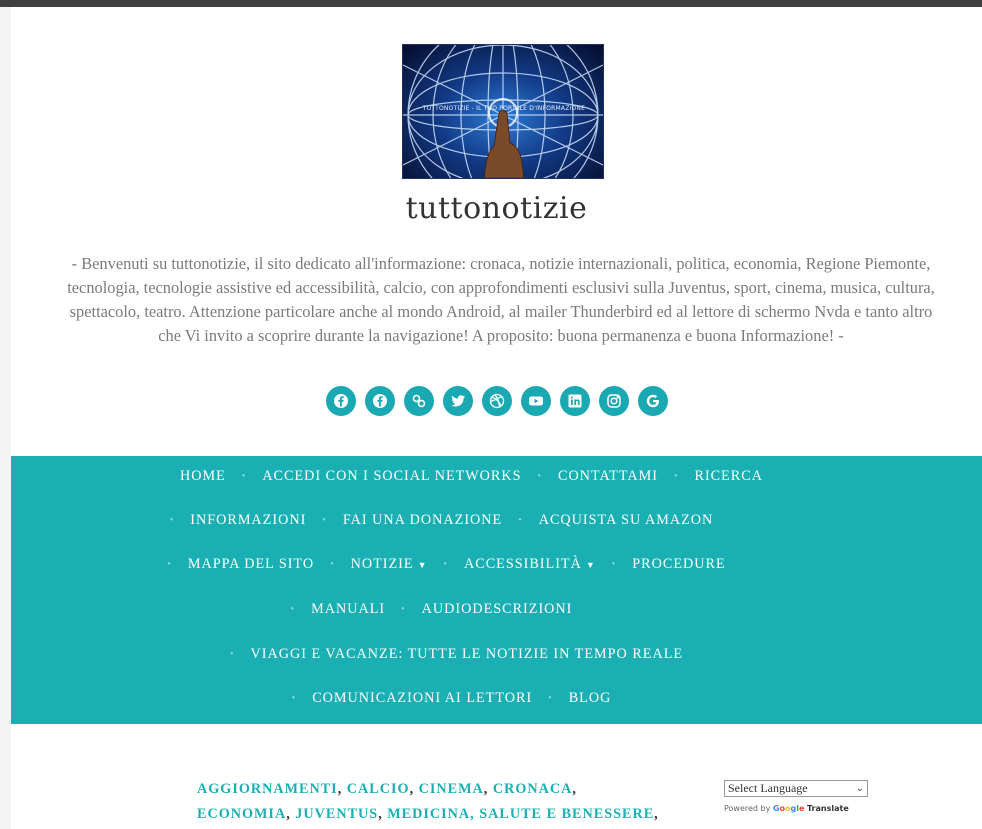  Describe the element at coordinates (497, 609) in the screenshot. I see `nav-item-audiodescrizioni: AUDIODESCRIZIONI` at that location.